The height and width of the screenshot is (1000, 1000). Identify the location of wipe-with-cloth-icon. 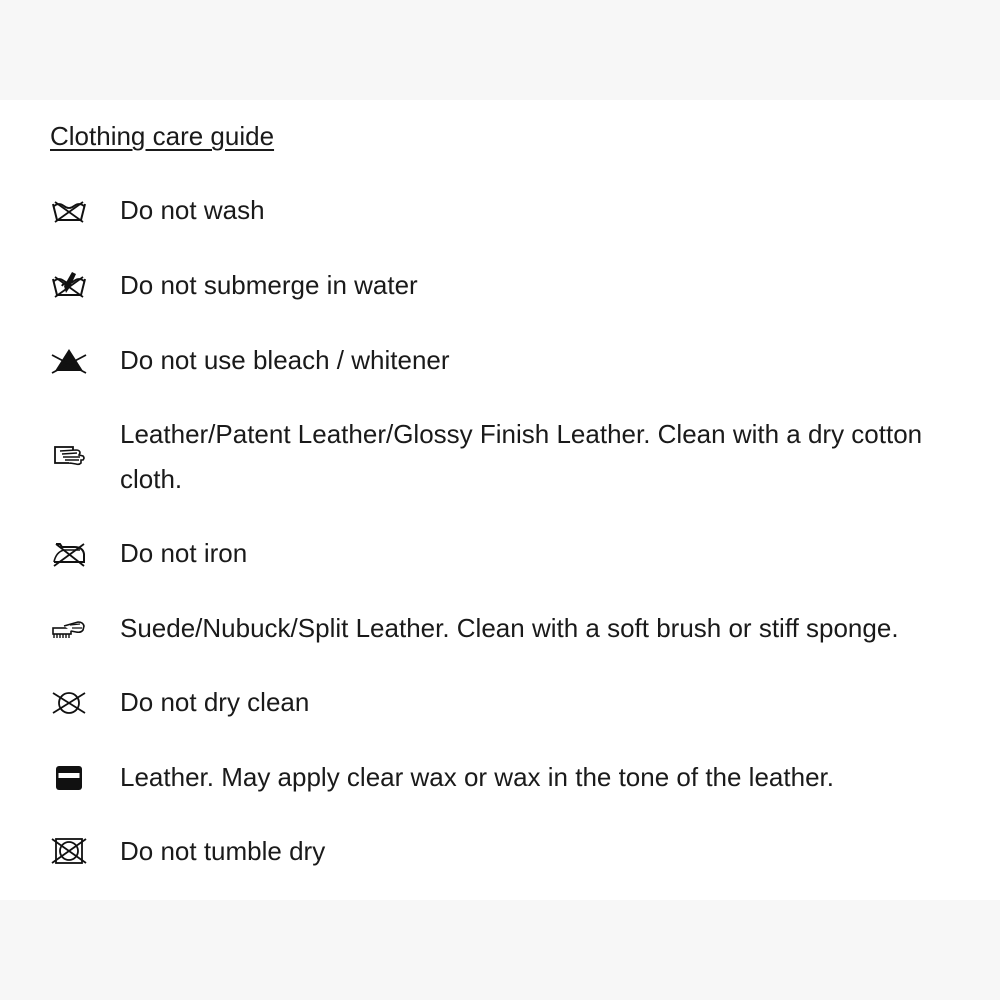
(69, 456).